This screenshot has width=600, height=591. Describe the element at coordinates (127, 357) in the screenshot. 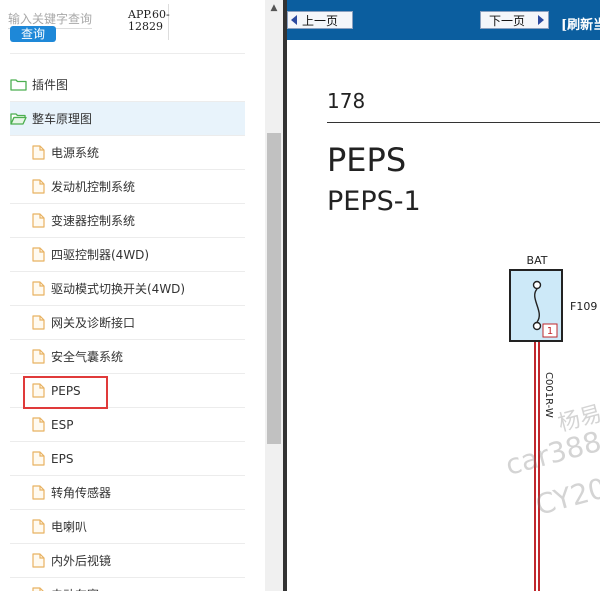

I see `tree-item-doc: 安全气囊系统` at that location.